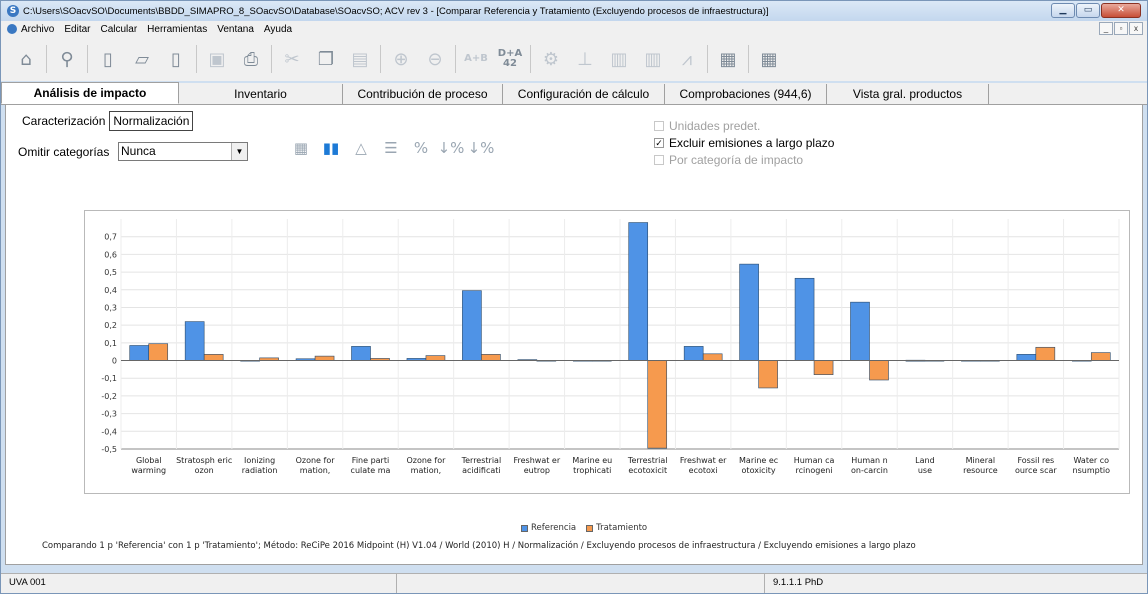 This screenshot has width=1148, height=594. I want to click on bar-chart-view-icon: ▮▮, so click(331, 148).